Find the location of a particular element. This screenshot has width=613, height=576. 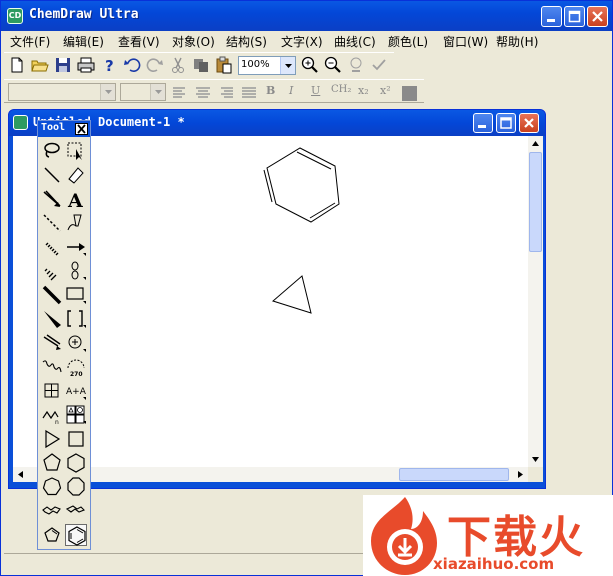

scroll-up-arrow is located at coordinates (535, 143).